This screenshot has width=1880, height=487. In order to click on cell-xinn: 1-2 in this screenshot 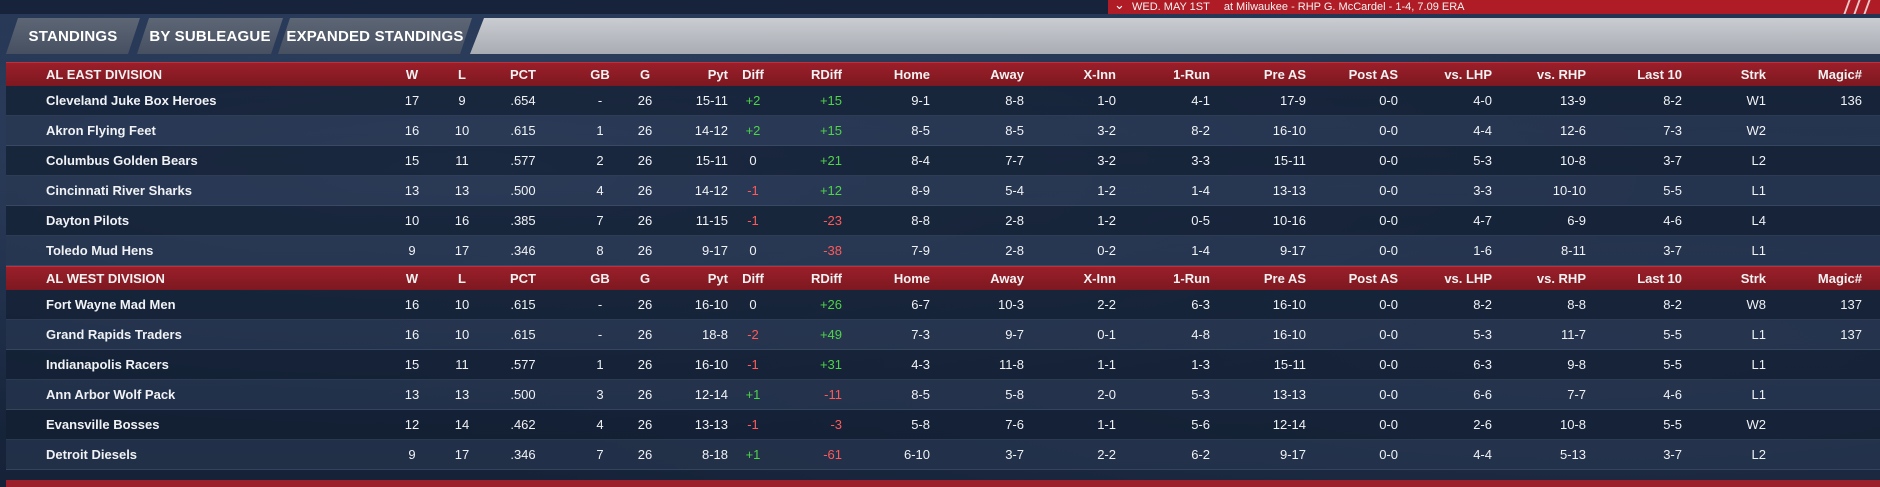, I will do `click(1106, 190)`.